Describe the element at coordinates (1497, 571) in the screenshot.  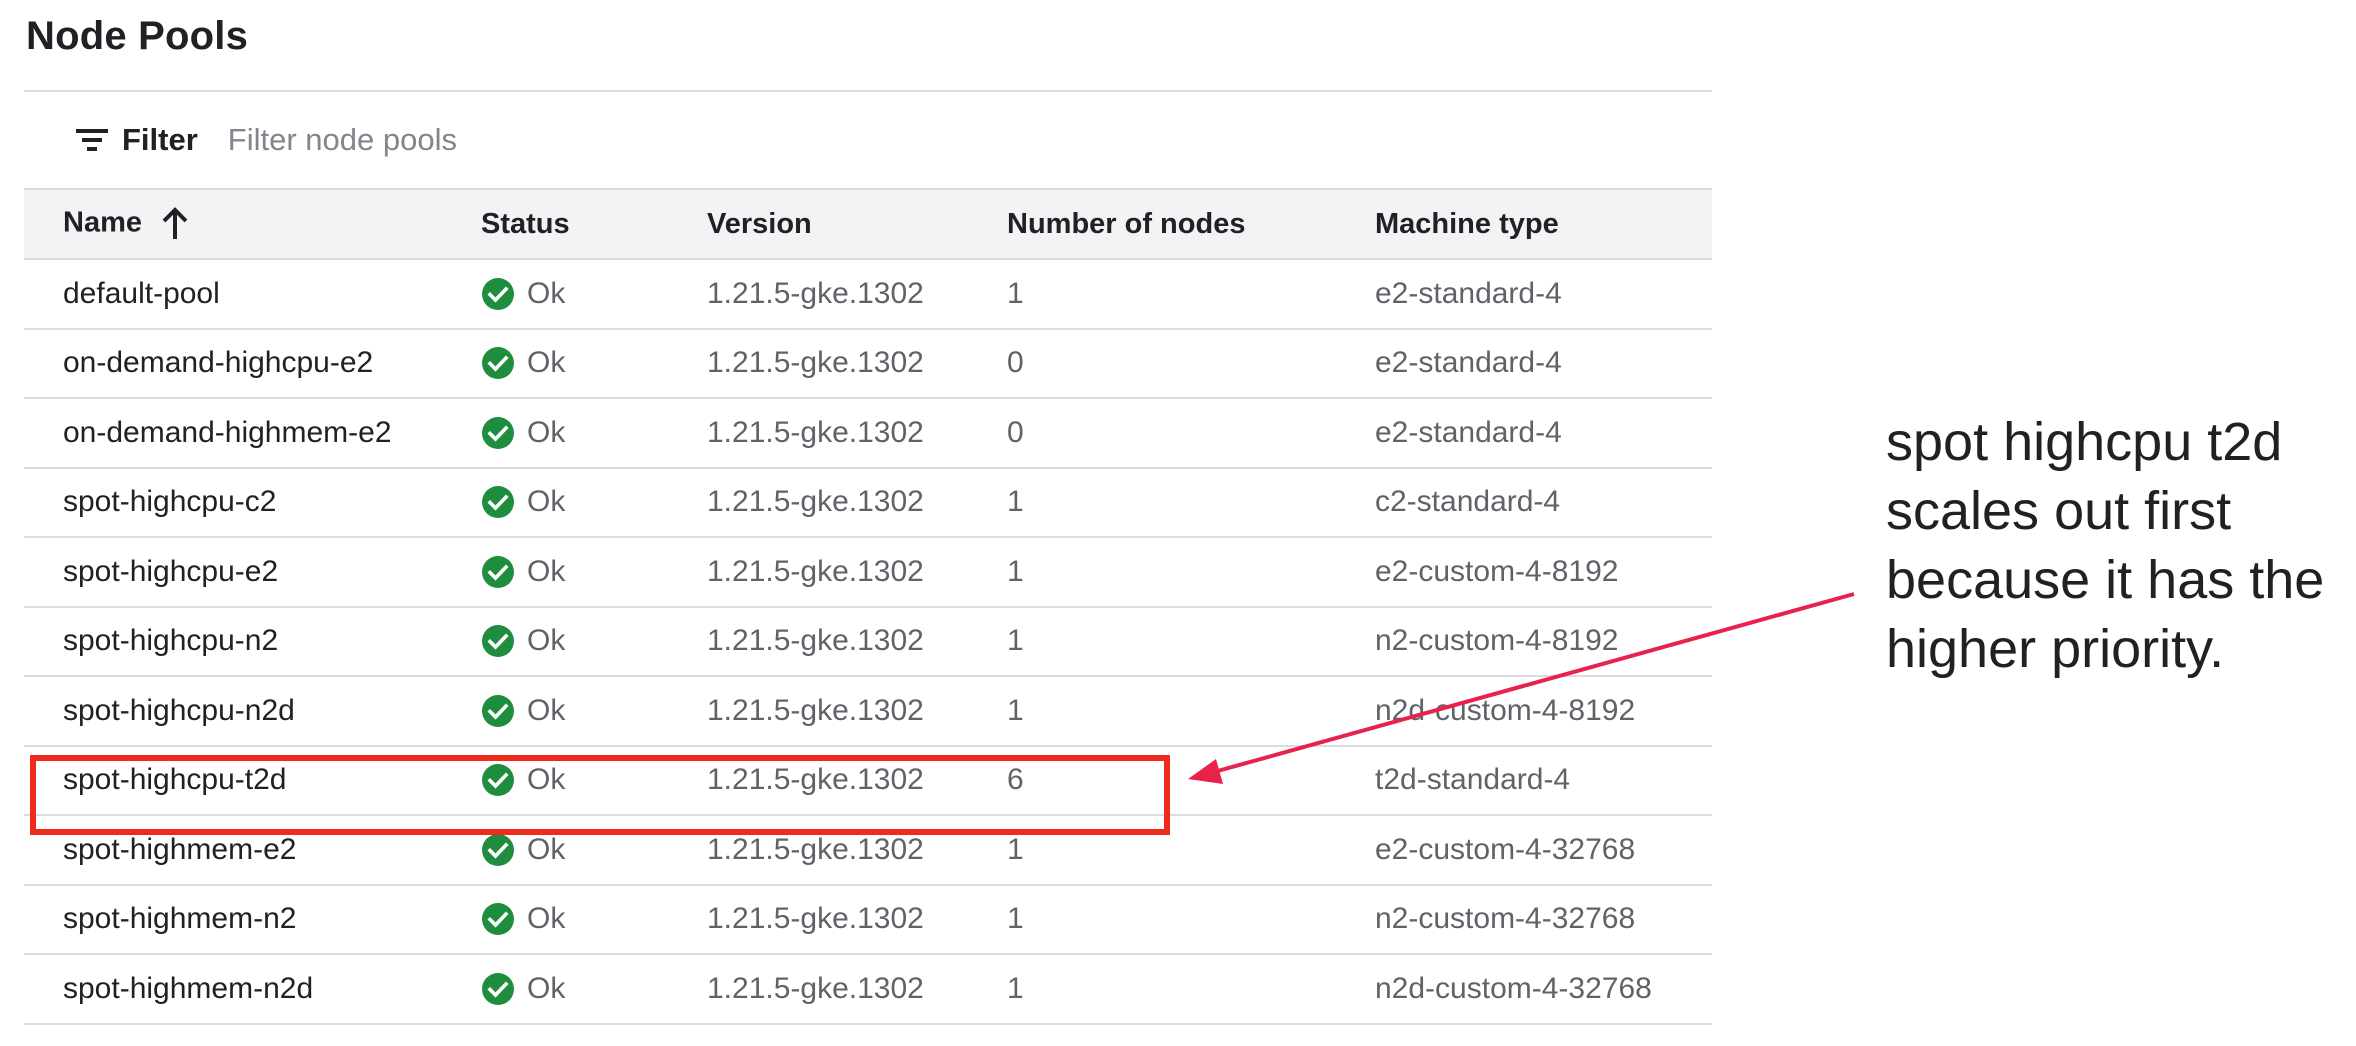
I see `cell-machine-type: e2-custom-4-8192` at that location.